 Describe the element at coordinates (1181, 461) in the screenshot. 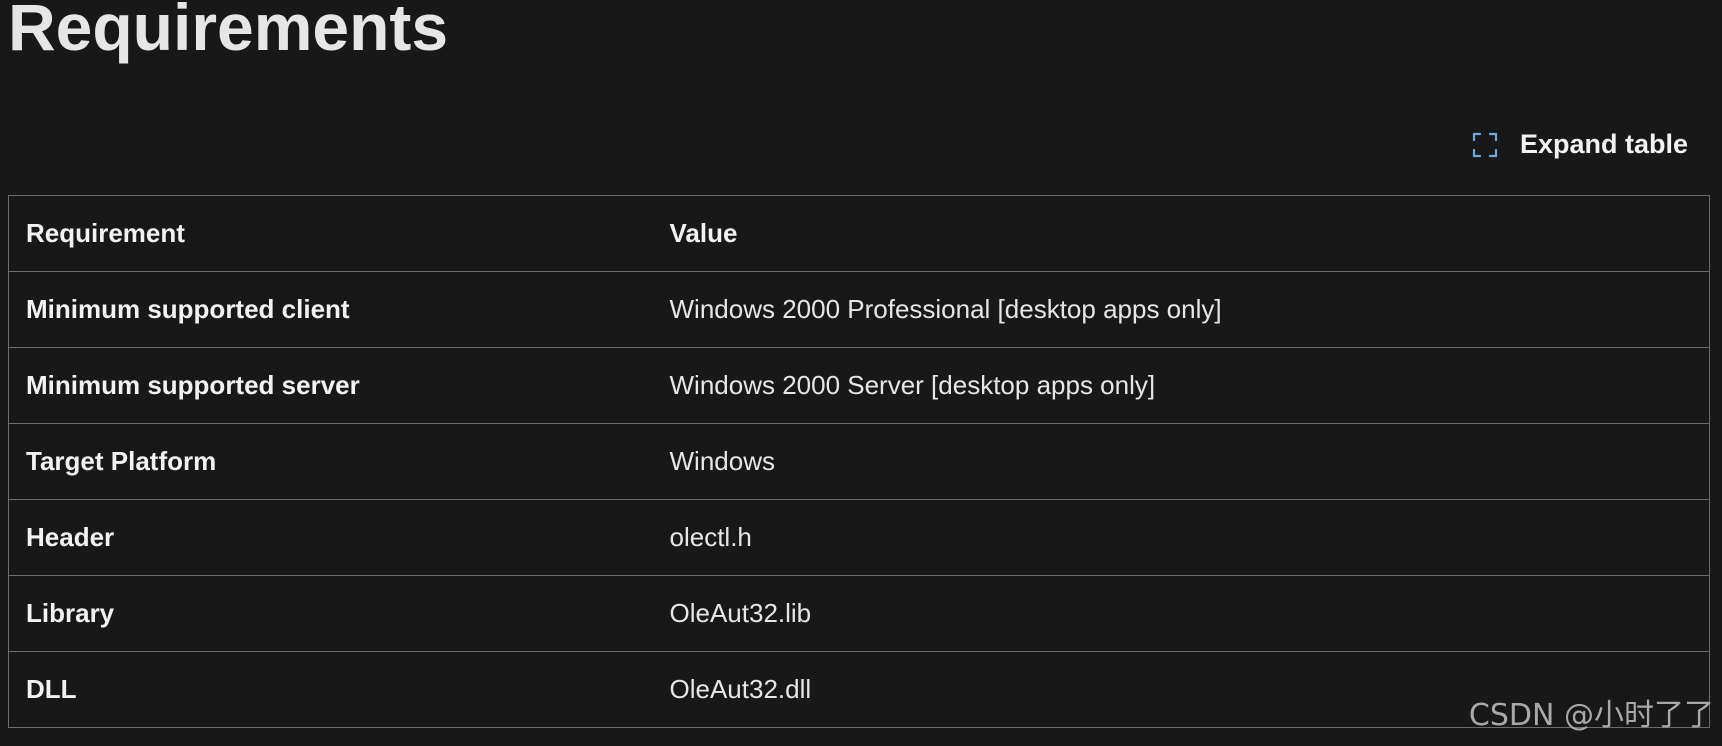

I see `value-cell: Windows` at that location.